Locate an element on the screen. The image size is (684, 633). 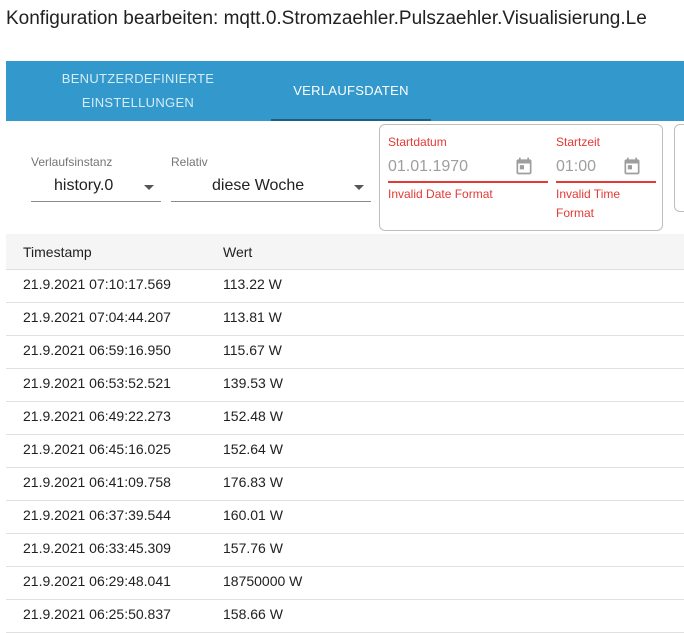
tab-history-data: VERLAUFSDATEN is located at coordinates (351, 91).